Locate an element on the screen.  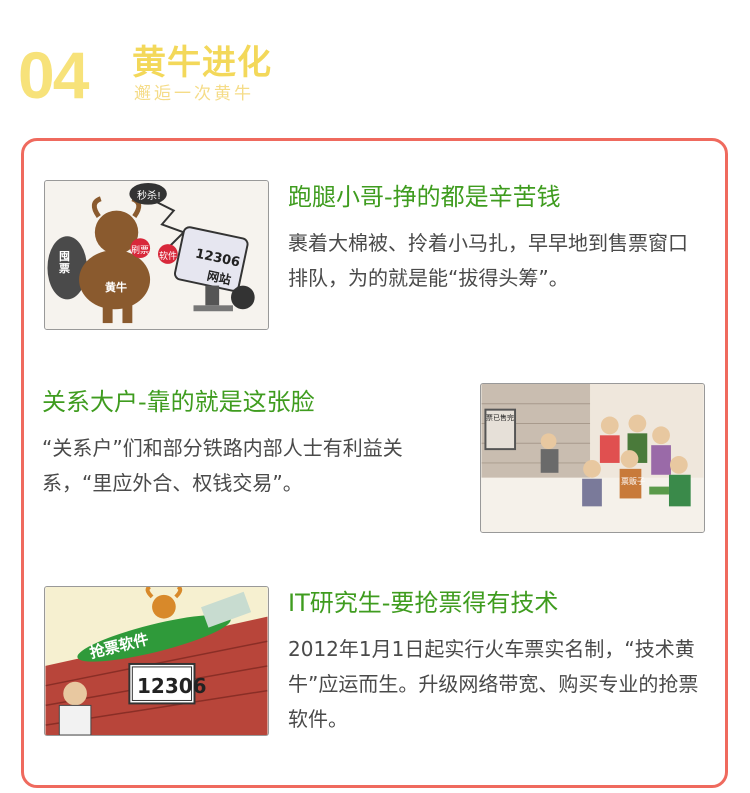
glove-label: 软件 is located at coordinates (168, 257).